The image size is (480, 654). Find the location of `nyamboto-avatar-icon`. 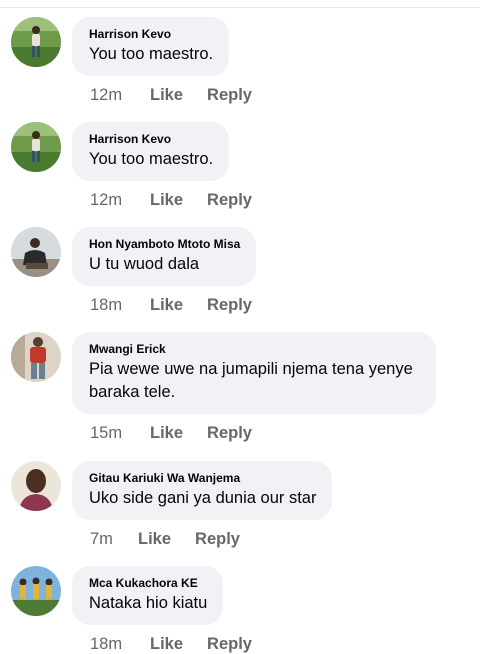

nyamboto-avatar-icon is located at coordinates (36, 252).